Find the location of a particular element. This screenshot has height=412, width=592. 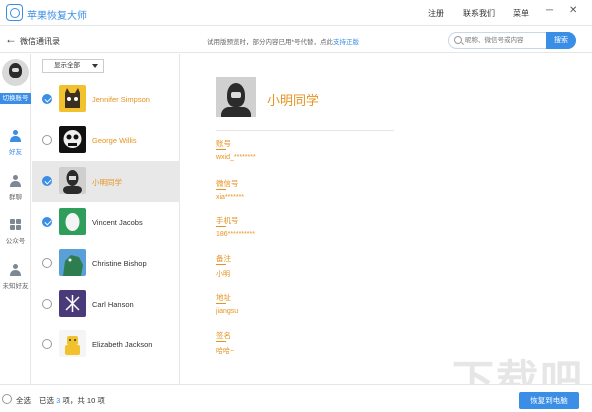

contact-name: Elizabeth Jackson is located at coordinates (122, 344).